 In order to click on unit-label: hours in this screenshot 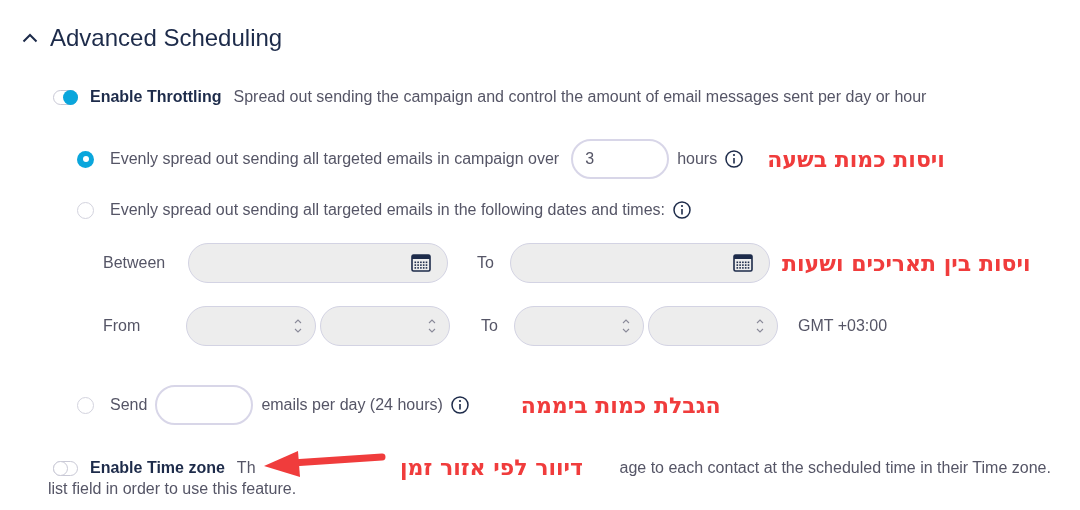, I will do `click(697, 159)`.